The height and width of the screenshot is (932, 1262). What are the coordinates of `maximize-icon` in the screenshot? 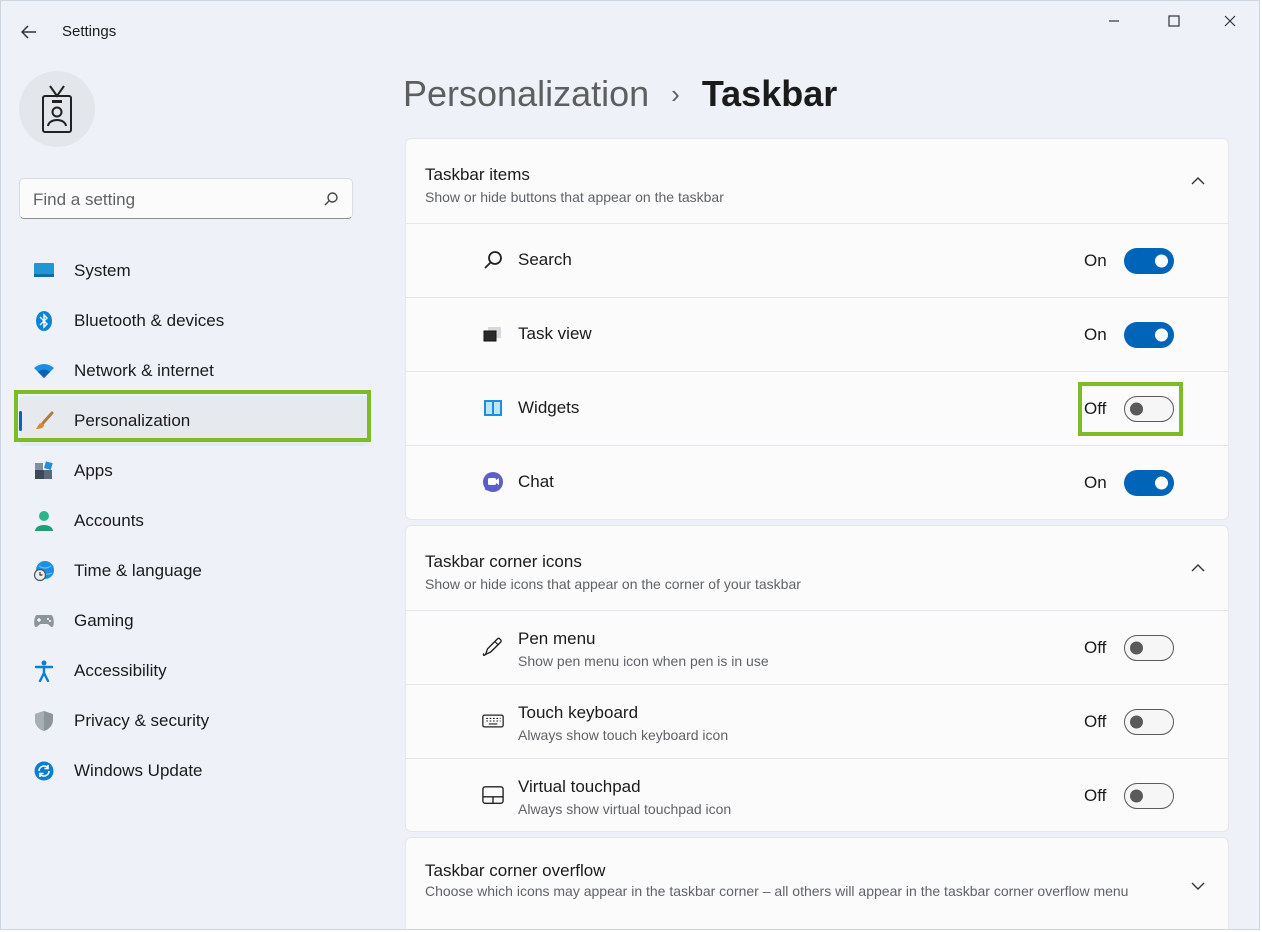 It's located at (1174, 21).